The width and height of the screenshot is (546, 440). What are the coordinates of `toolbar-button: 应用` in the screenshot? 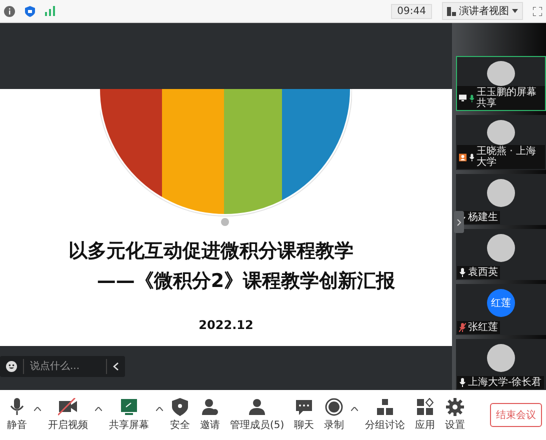 It's located at (425, 415).